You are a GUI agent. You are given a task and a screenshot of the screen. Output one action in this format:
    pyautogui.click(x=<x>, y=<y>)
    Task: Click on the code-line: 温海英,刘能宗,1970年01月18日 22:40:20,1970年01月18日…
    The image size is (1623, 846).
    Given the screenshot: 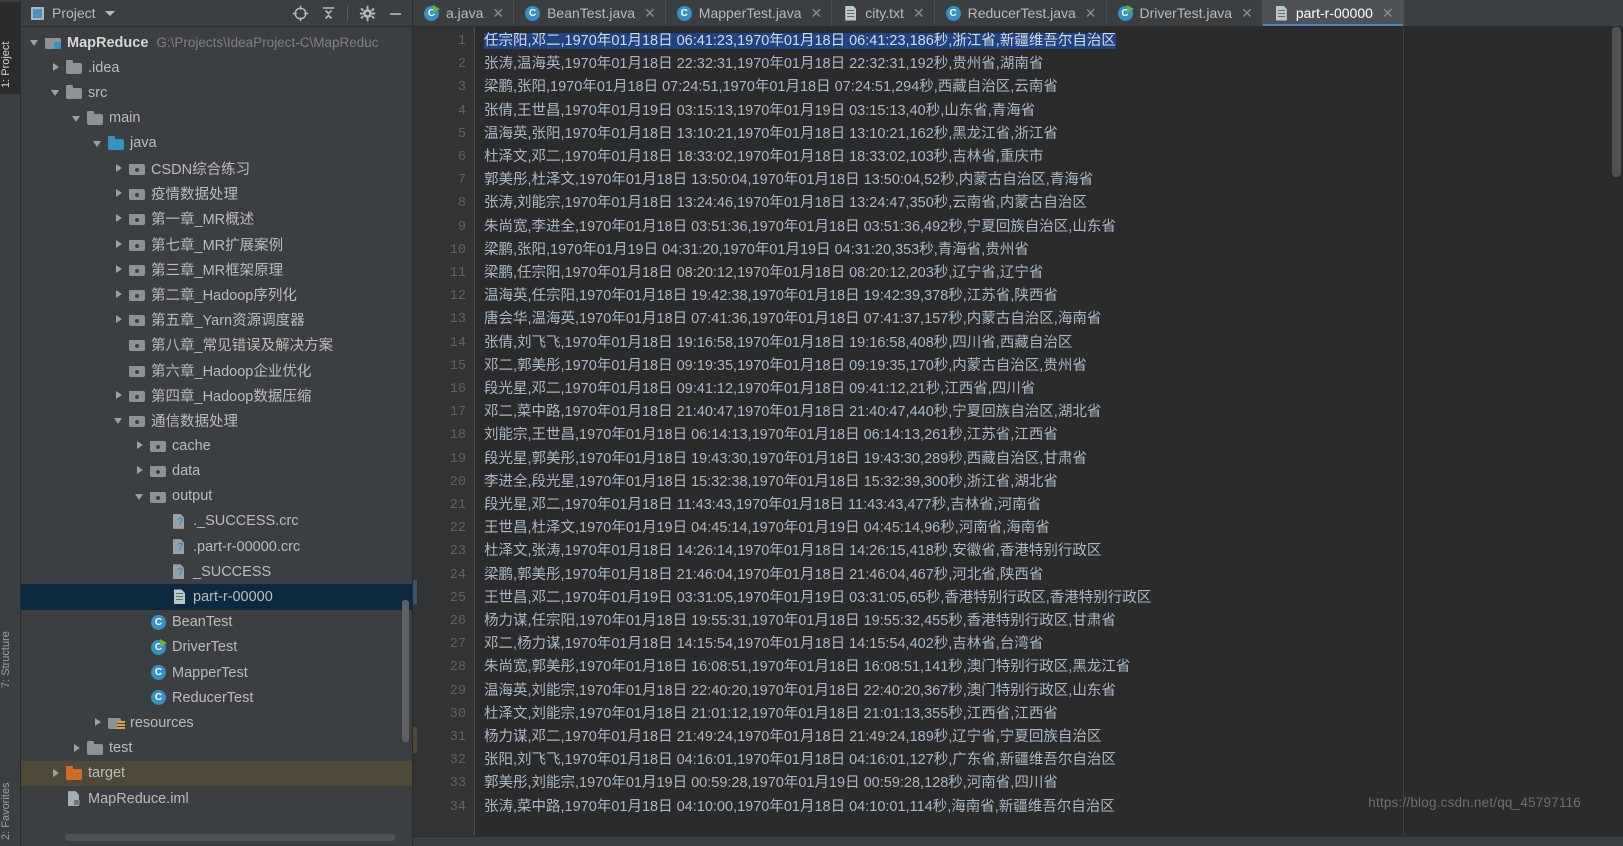 What is the action you would take?
    pyautogui.click(x=800, y=691)
    